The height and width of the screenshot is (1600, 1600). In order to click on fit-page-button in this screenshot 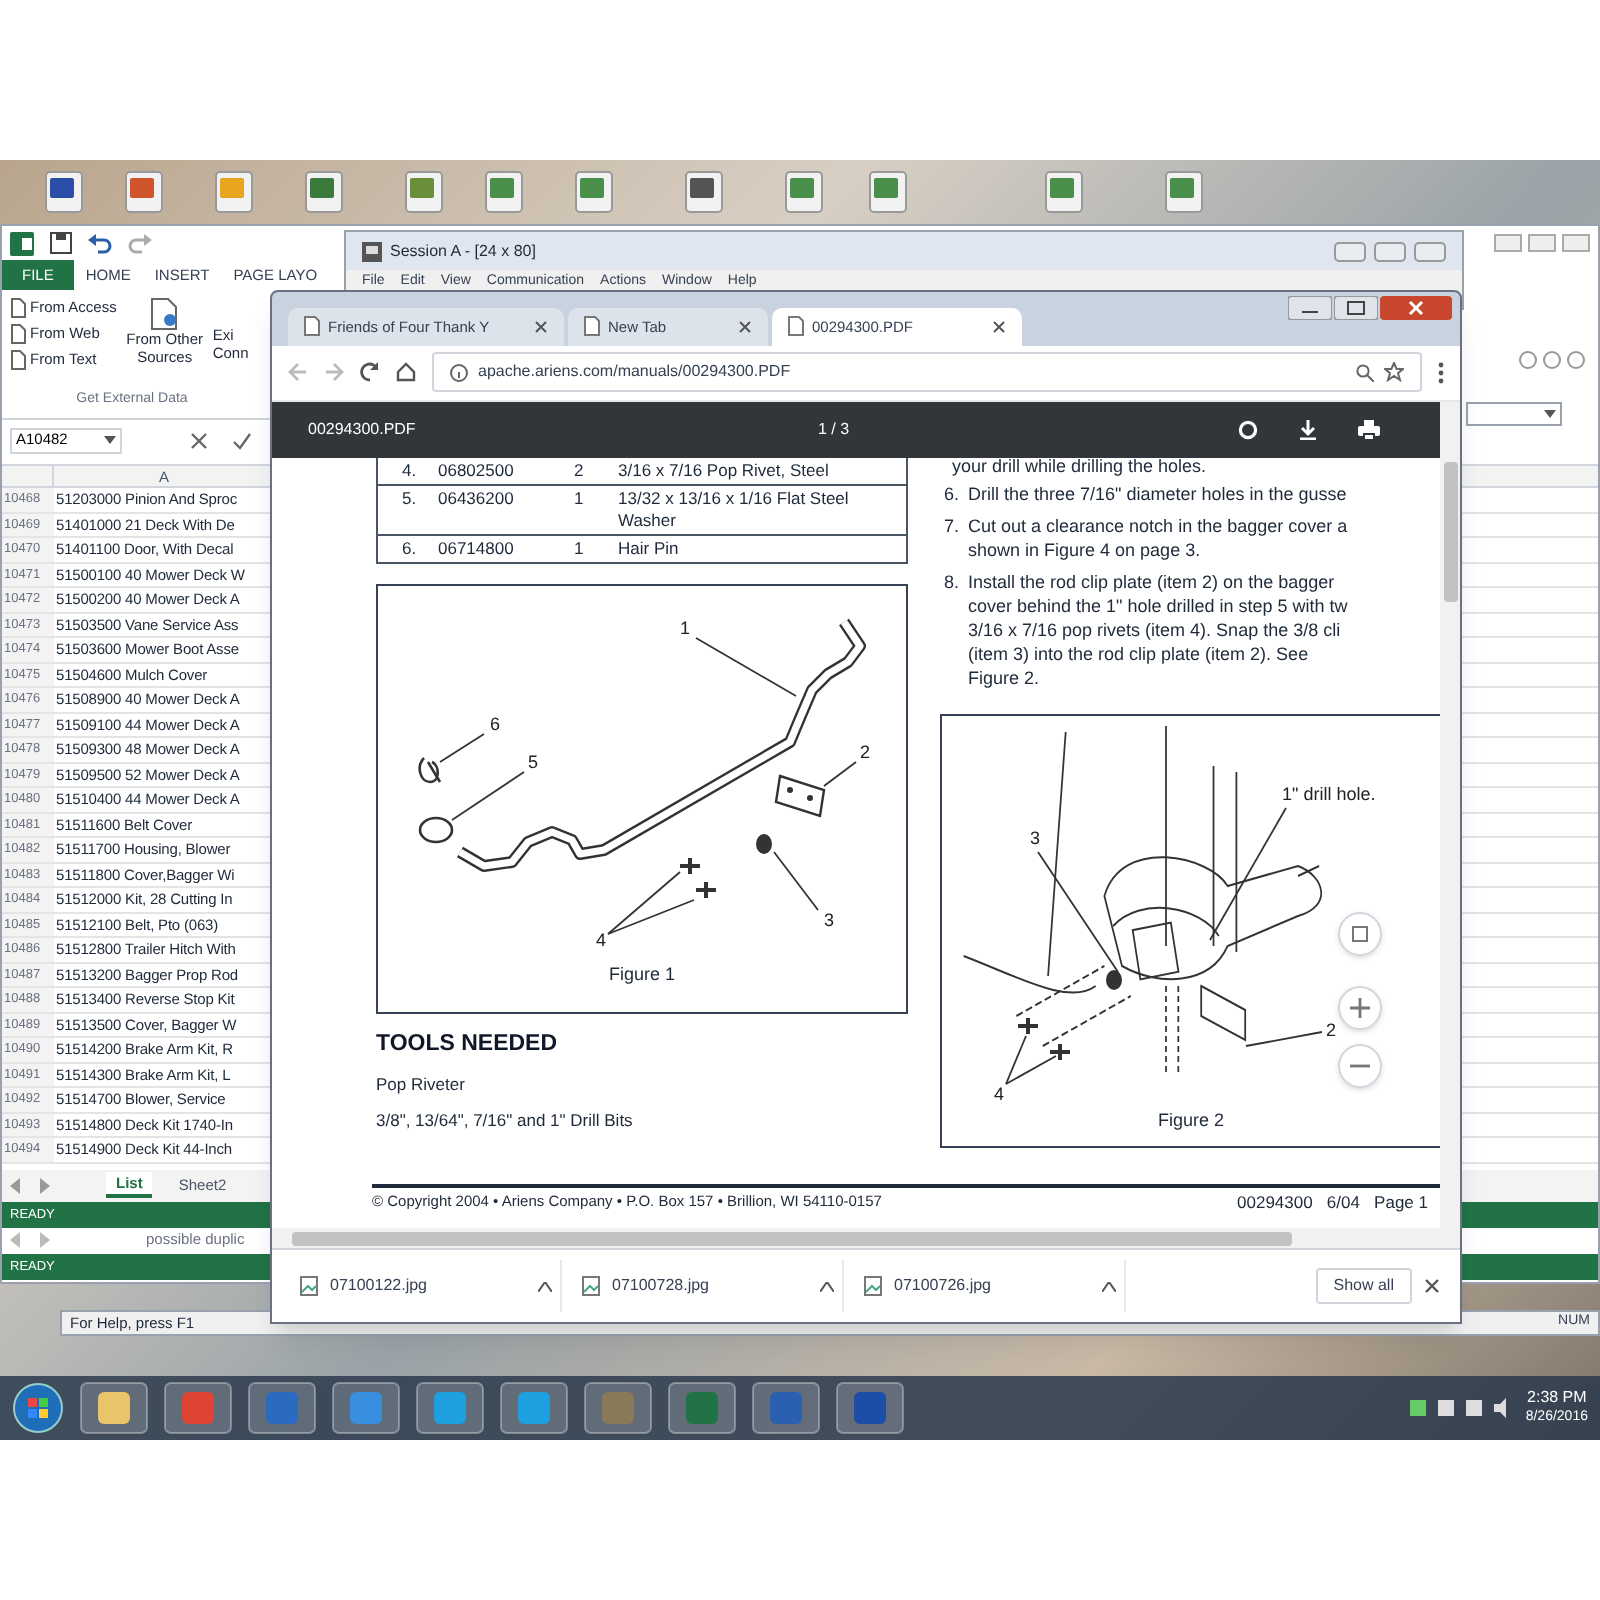, I will do `click(1360, 933)`.